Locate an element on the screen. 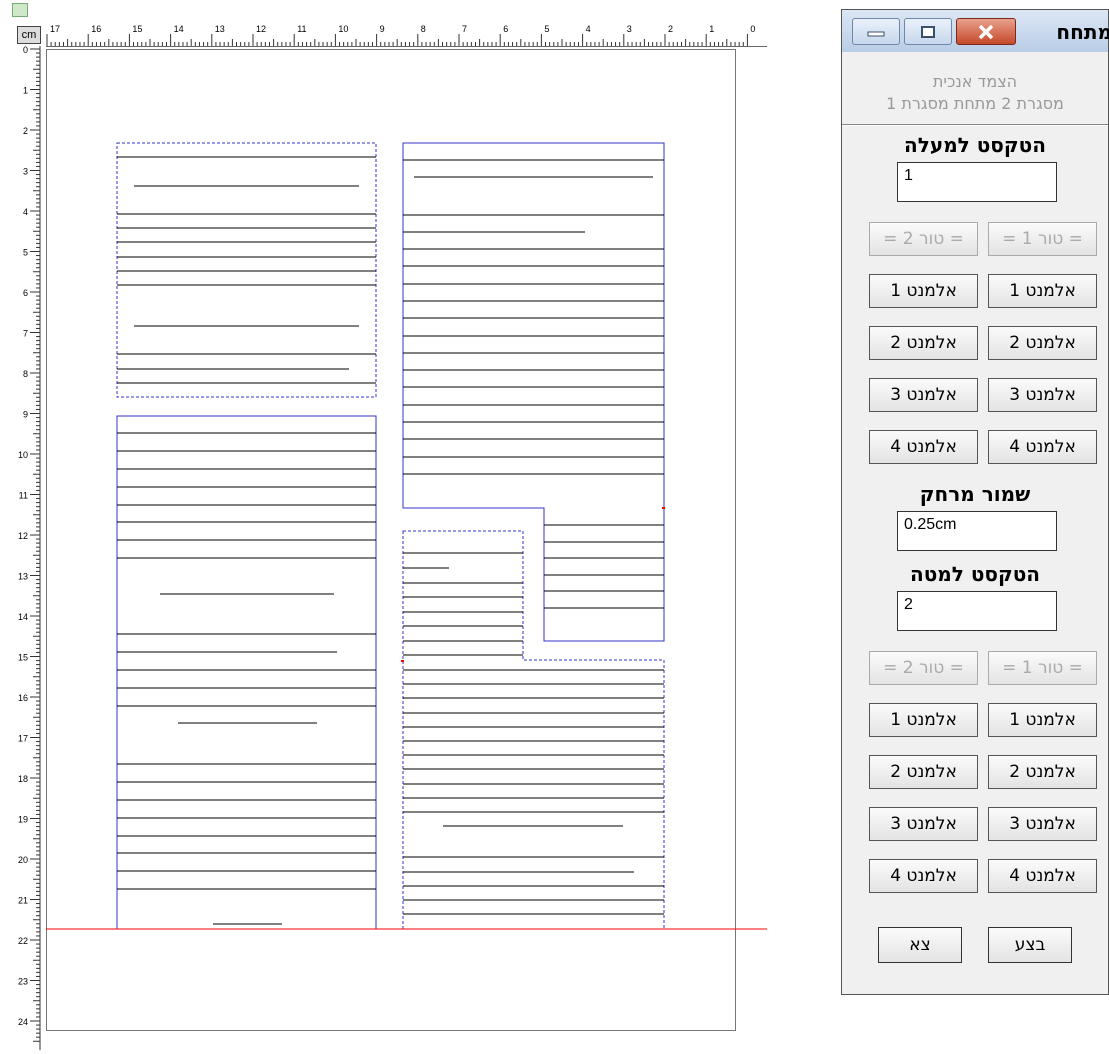 This screenshot has width=1109, height=1054. bottom-col1-element2-button: אלמנט 2 is located at coordinates (1042, 772).